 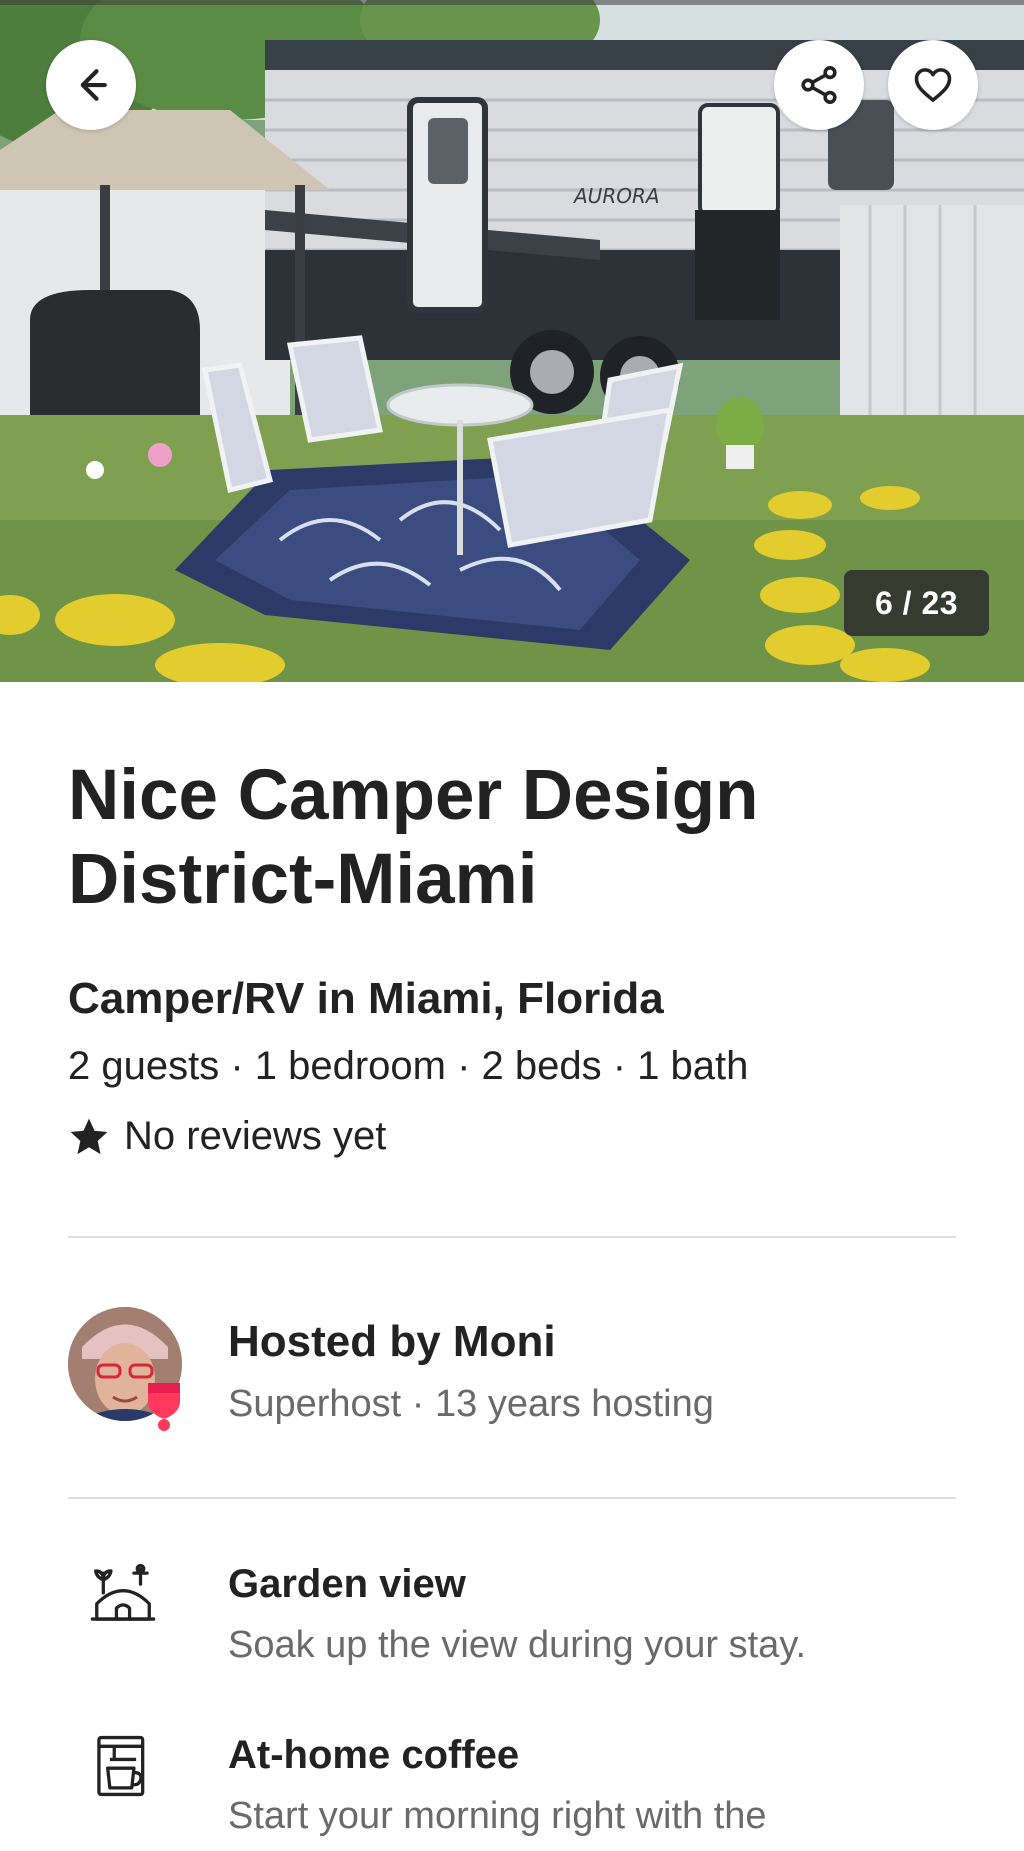 I want to click on trailer-brand-text: AURORA, so click(x=616, y=196).